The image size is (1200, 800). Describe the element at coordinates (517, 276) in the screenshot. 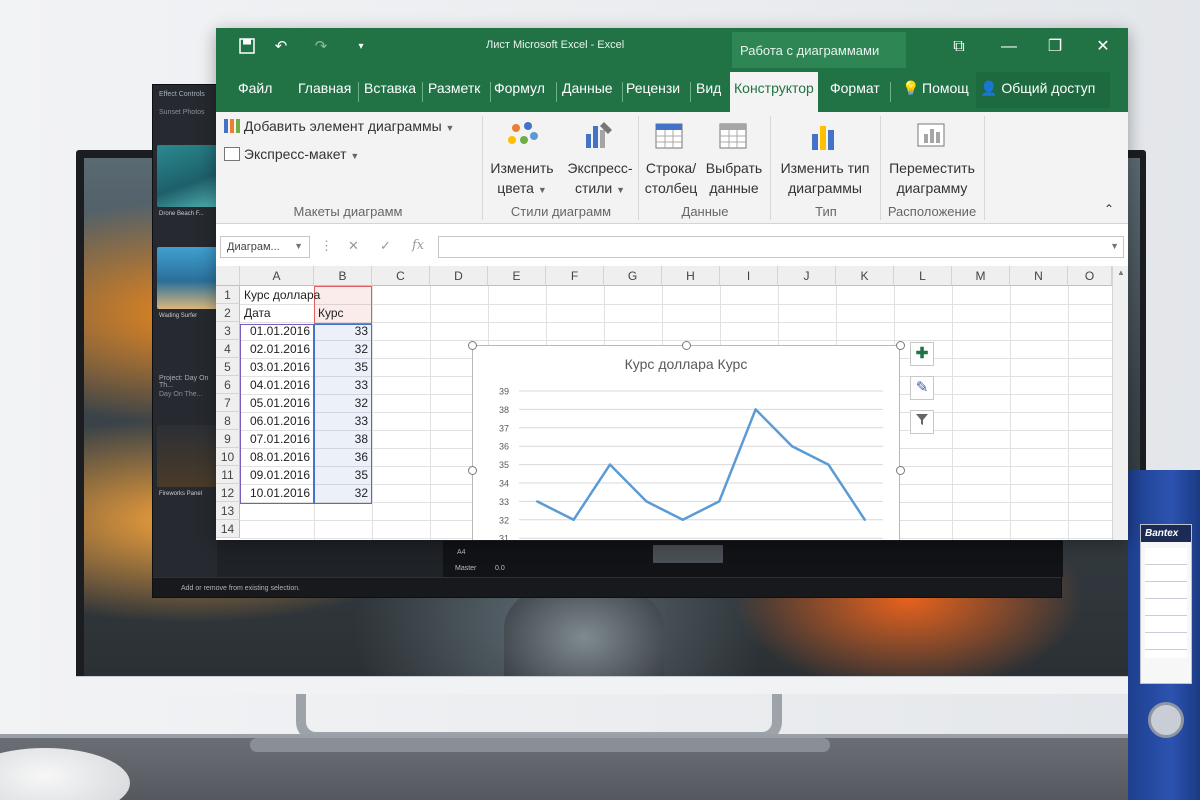

I see `column-header: E` at that location.